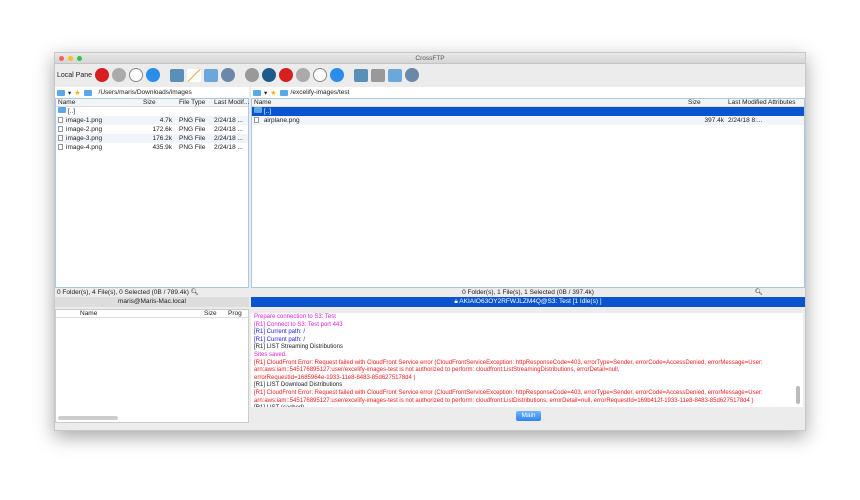 The height and width of the screenshot is (500, 860). I want to click on log-line: [R1] LIST Download Distributions, so click(298, 385).